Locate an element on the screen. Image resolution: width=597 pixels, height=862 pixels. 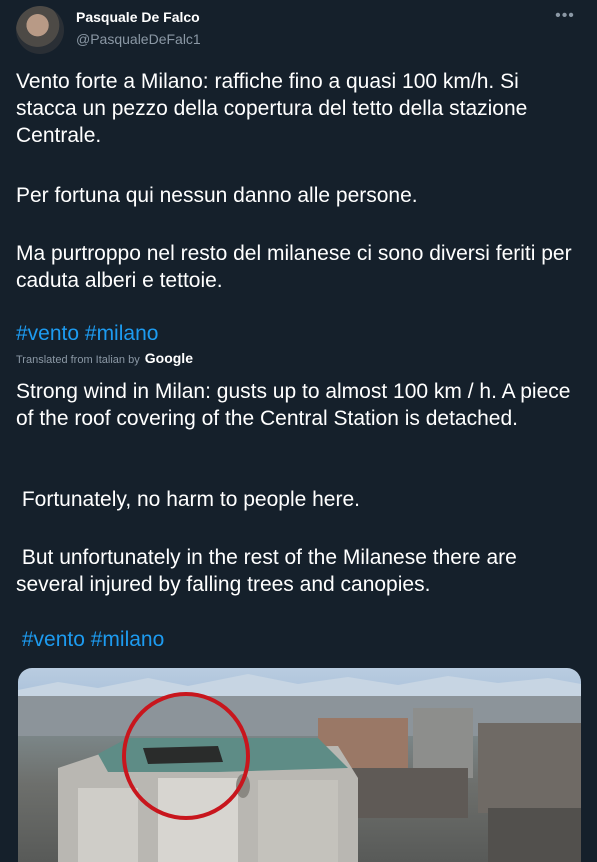
google-logo: Google is located at coordinates (168, 358).